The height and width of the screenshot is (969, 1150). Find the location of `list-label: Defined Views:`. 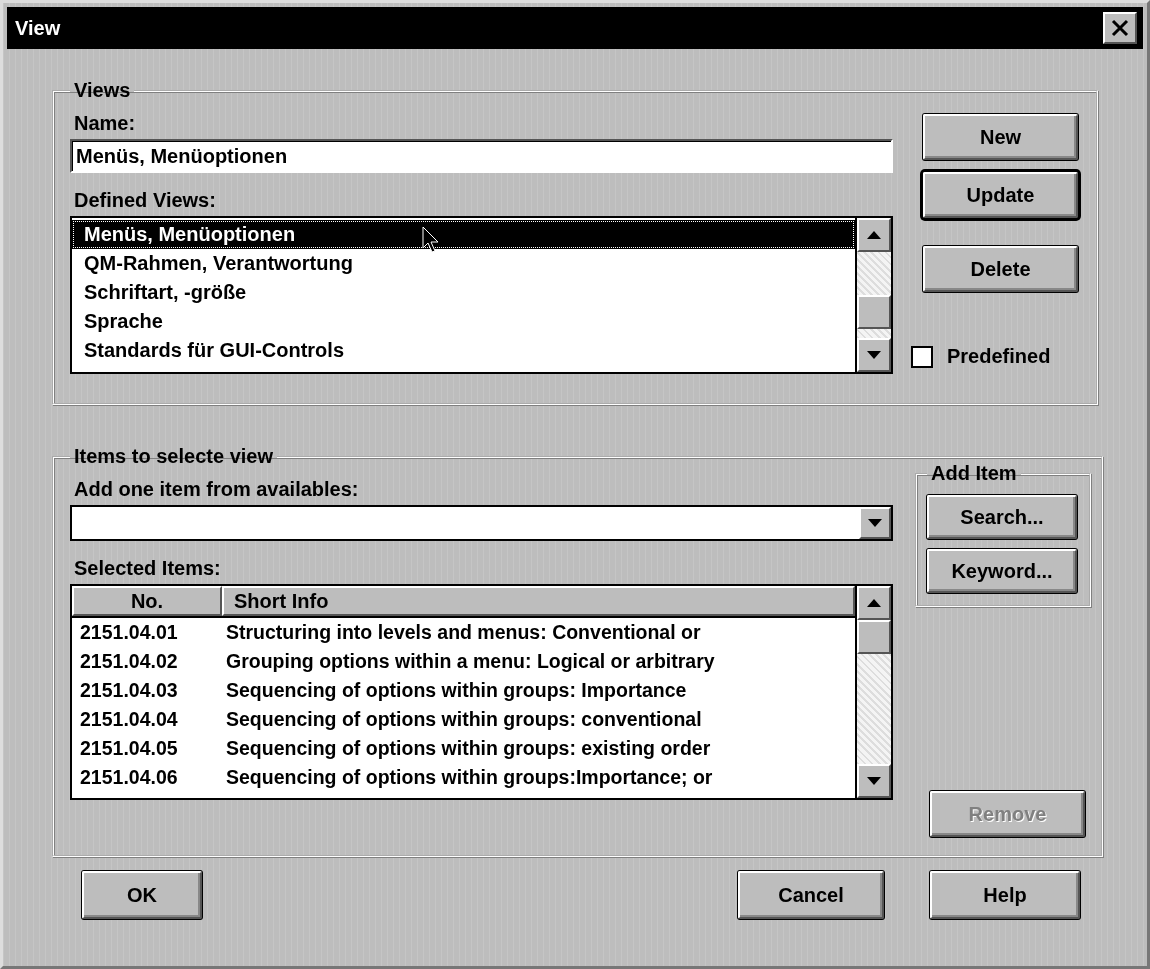

list-label: Defined Views: is located at coordinates (145, 200).